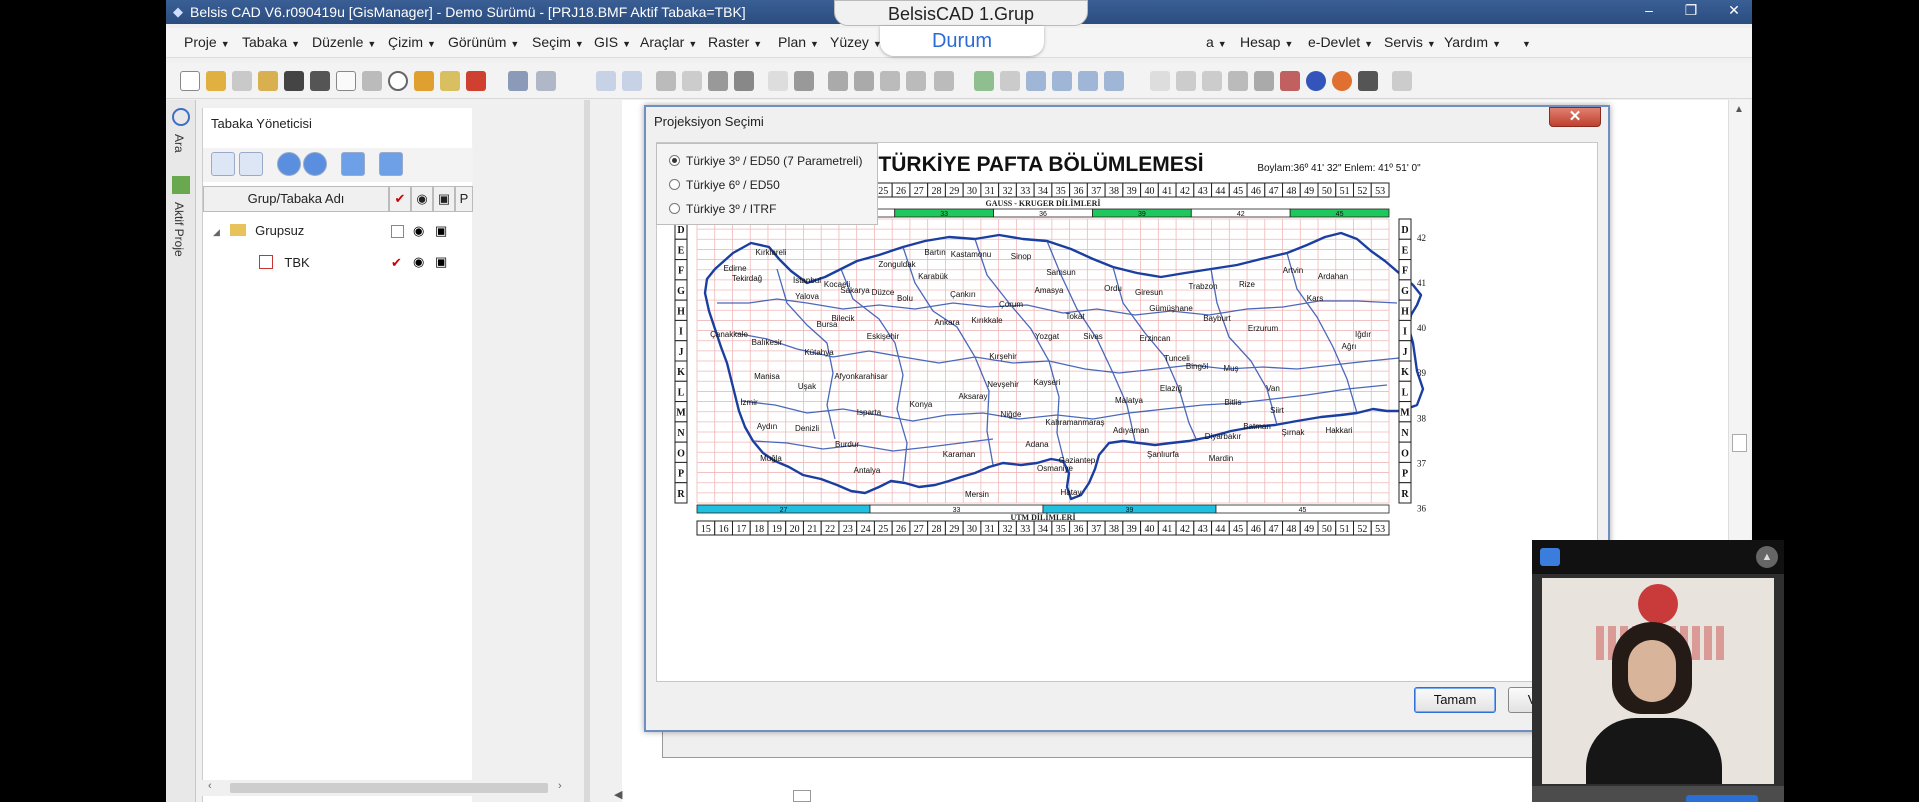 The height and width of the screenshot is (802, 1919). Describe the element at coordinates (1238, 81) in the screenshot. I see `select-polygon-icon` at that location.